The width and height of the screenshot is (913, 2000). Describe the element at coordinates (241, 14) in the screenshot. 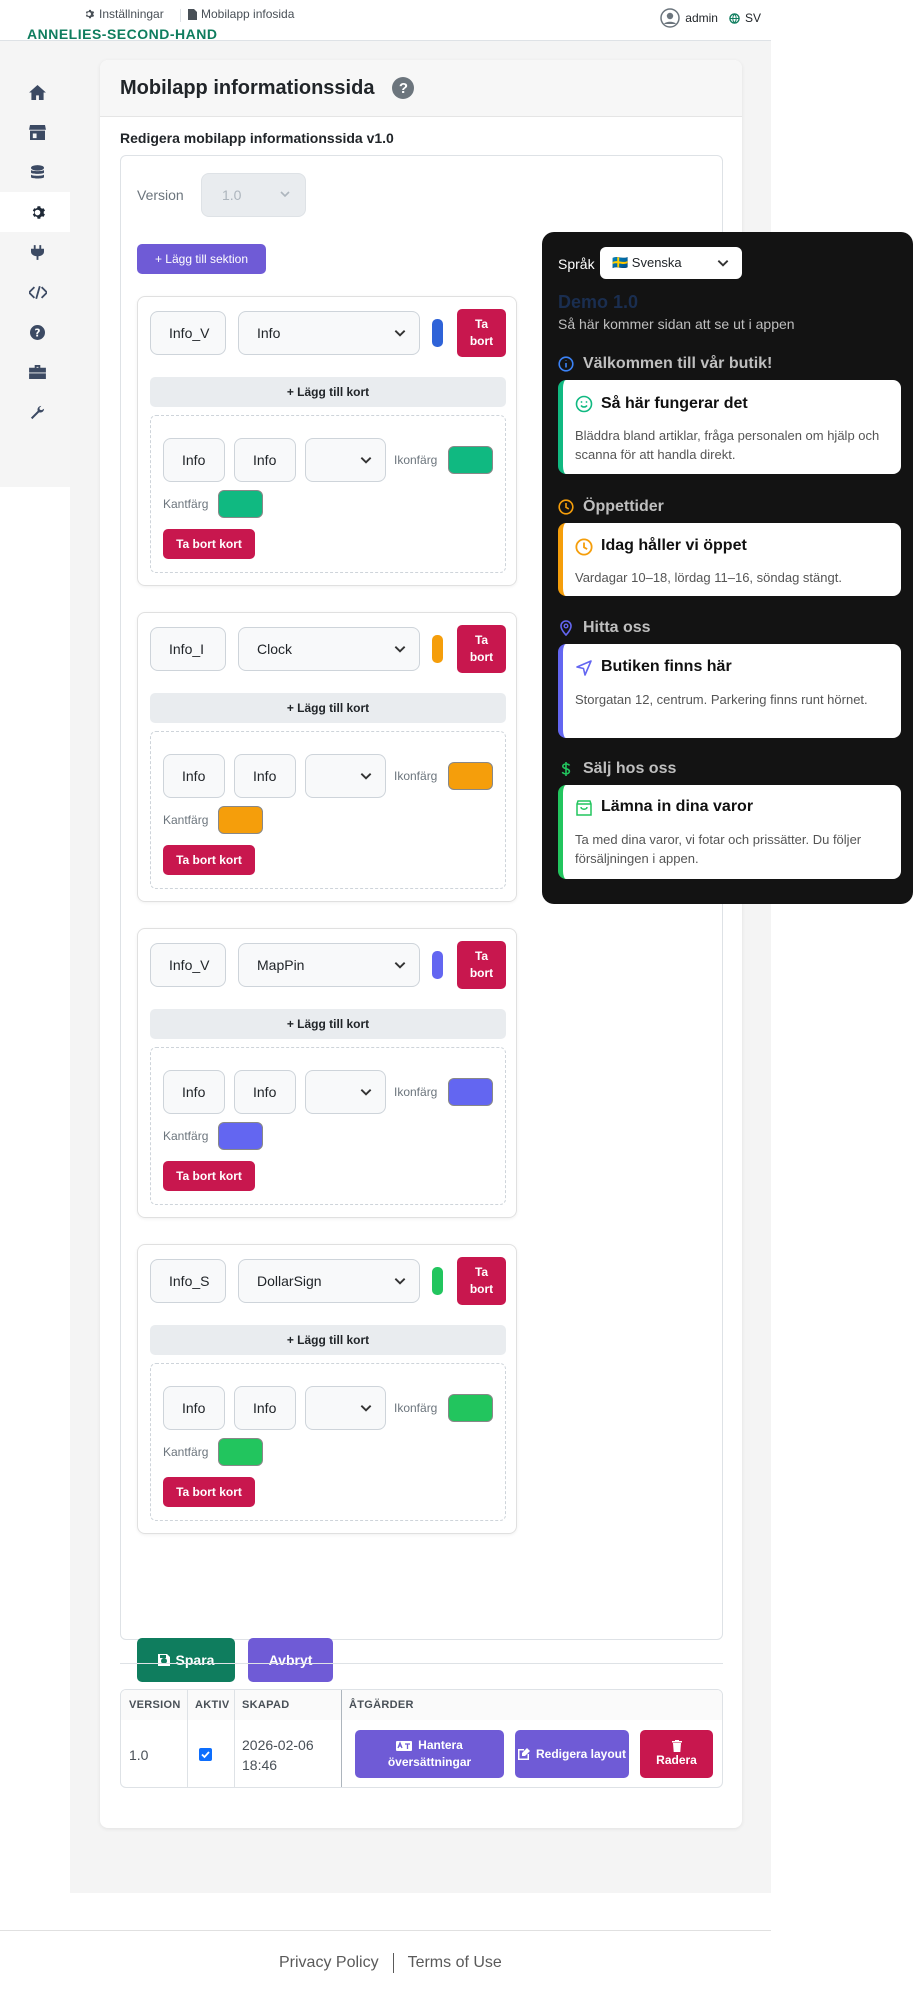

I see `breadcrumb-mobile-info: Mobilapp infosida` at that location.